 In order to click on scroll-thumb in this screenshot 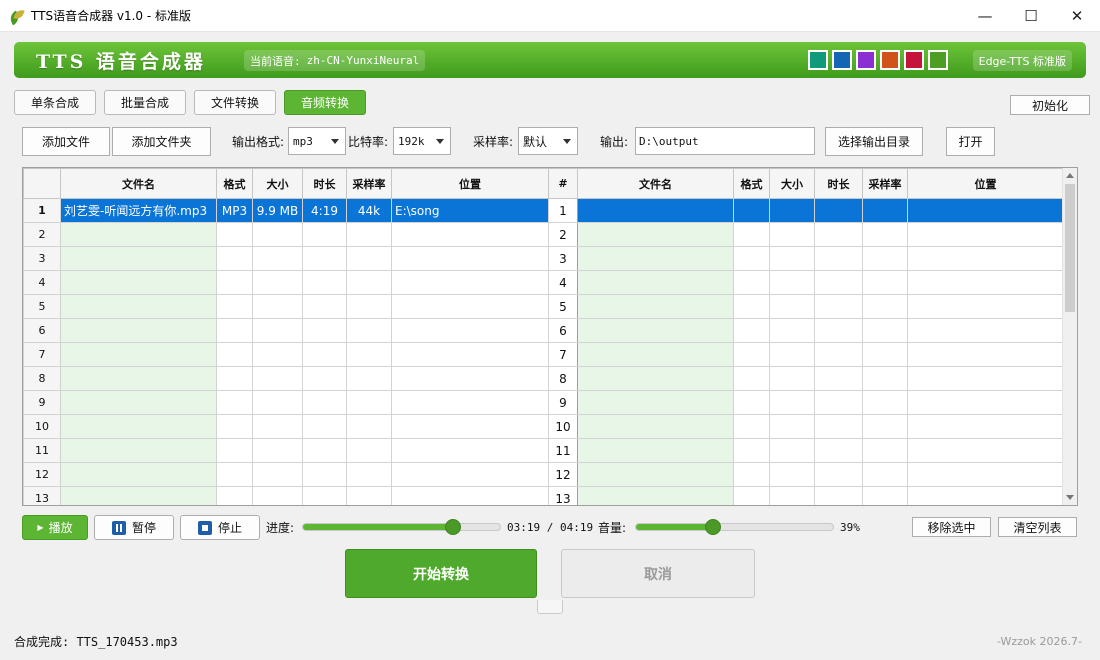, I will do `click(1070, 248)`.